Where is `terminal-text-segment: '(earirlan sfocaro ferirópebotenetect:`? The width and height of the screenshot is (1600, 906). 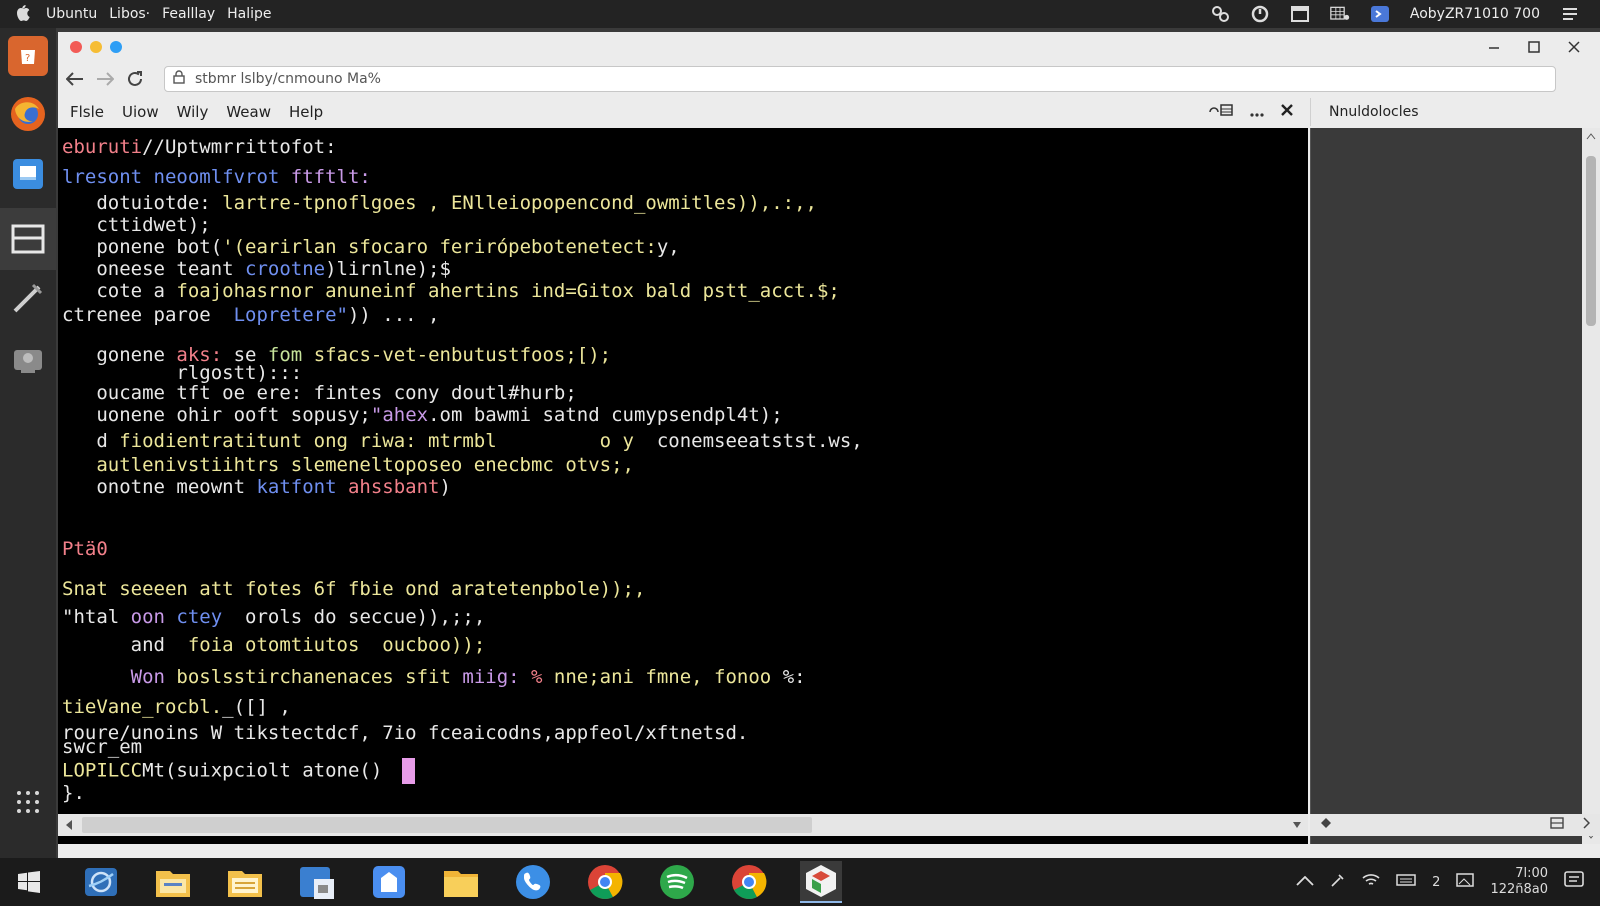
terminal-text-segment: '(earirlan sfocaro ferirópebotenetect: is located at coordinates (439, 247).